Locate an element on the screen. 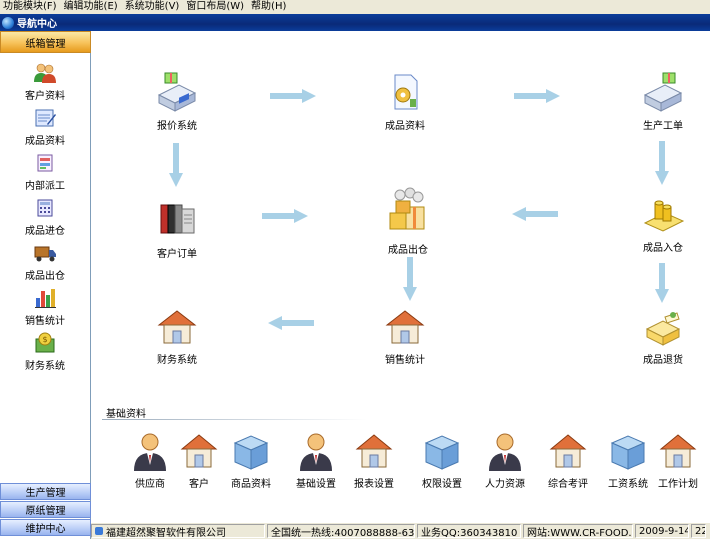  calculator-icon is located at coordinates (45, 208).